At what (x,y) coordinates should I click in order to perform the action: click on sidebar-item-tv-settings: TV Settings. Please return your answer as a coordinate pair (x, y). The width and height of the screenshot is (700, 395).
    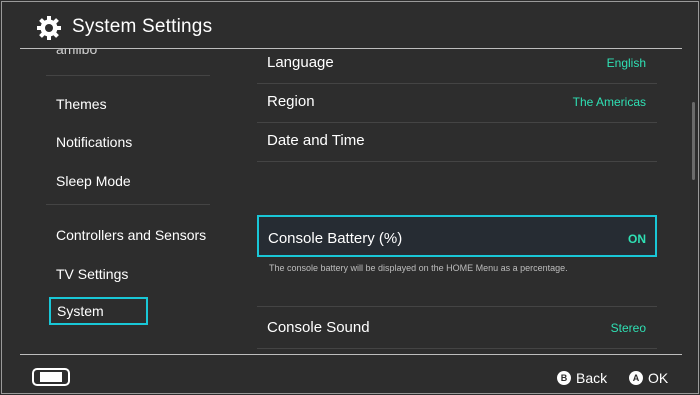
    Looking at the image, I should click on (92, 274).